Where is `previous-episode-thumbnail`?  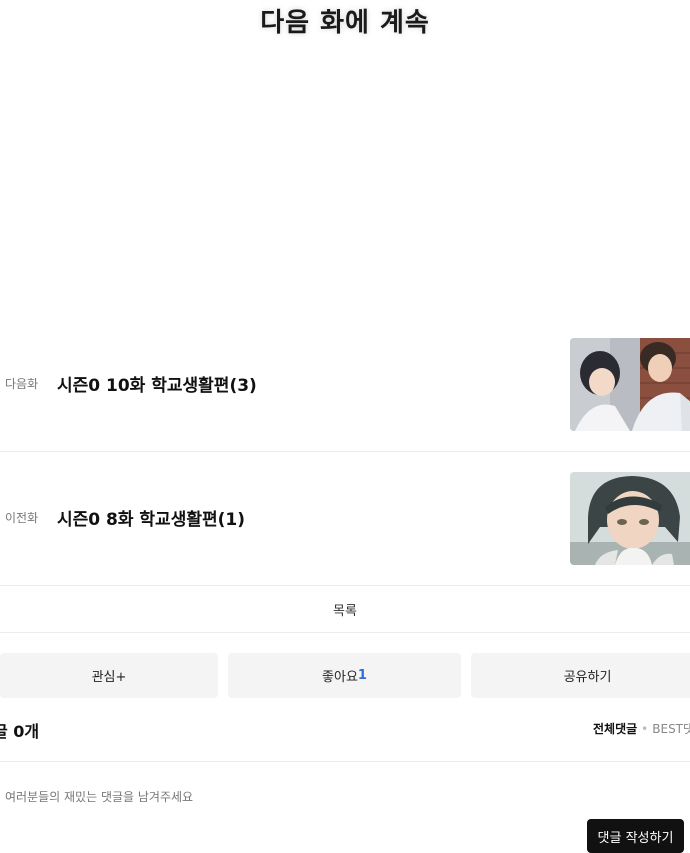 previous-episode-thumbnail is located at coordinates (630, 518).